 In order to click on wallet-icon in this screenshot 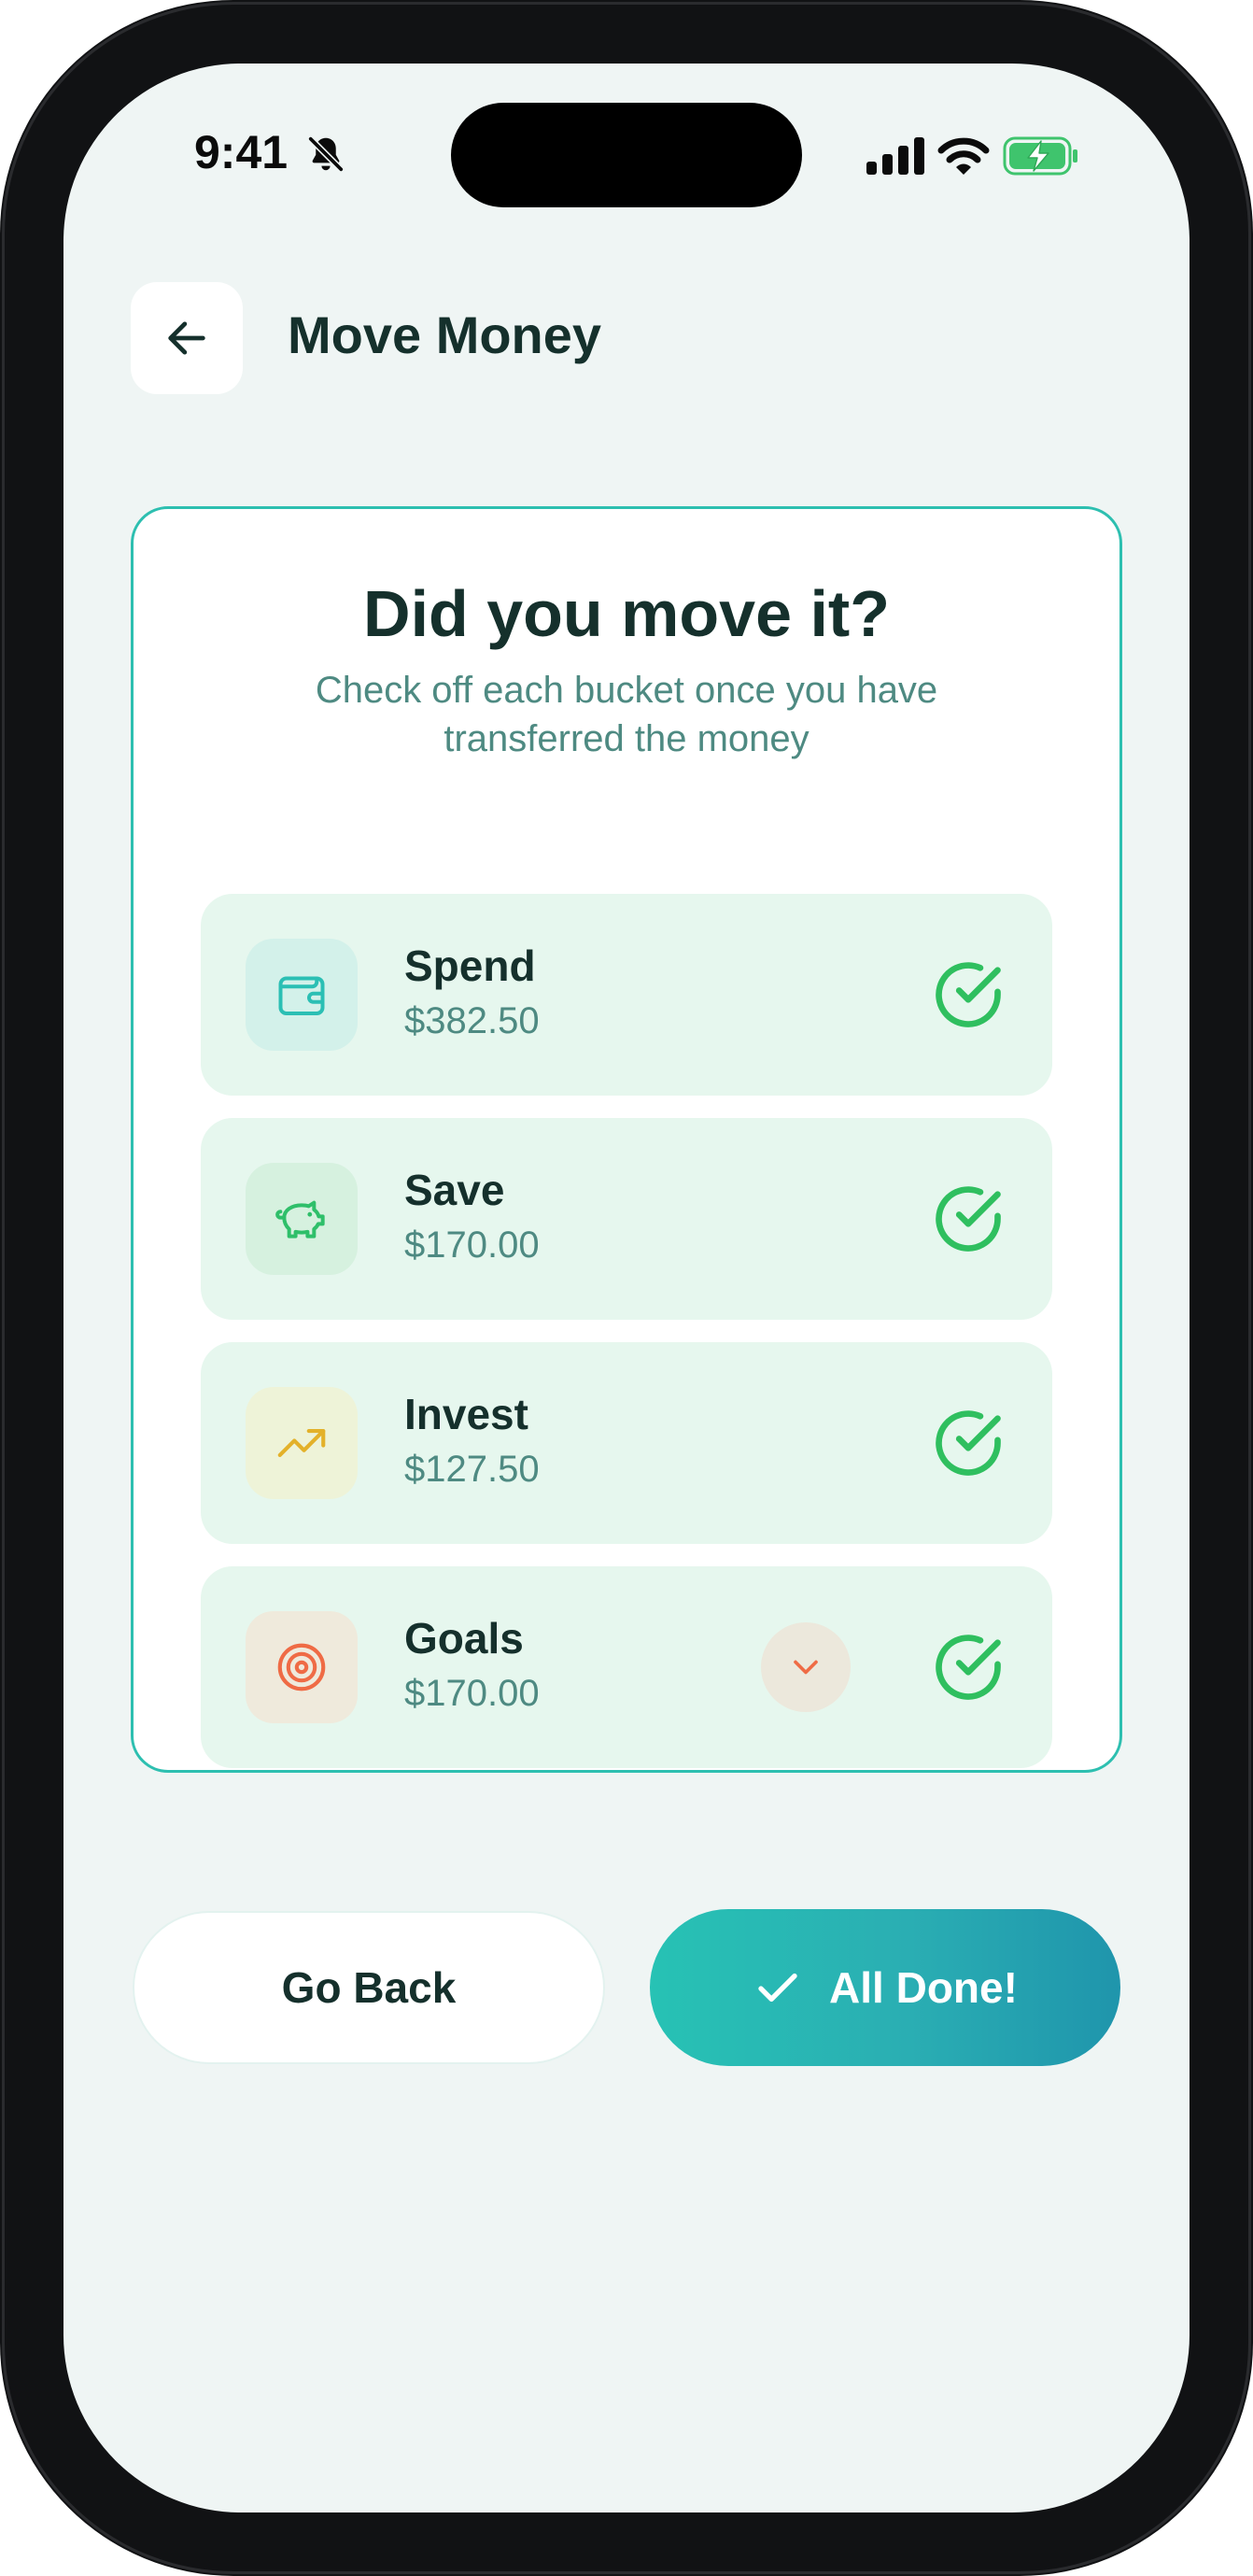, I will do `click(301, 995)`.